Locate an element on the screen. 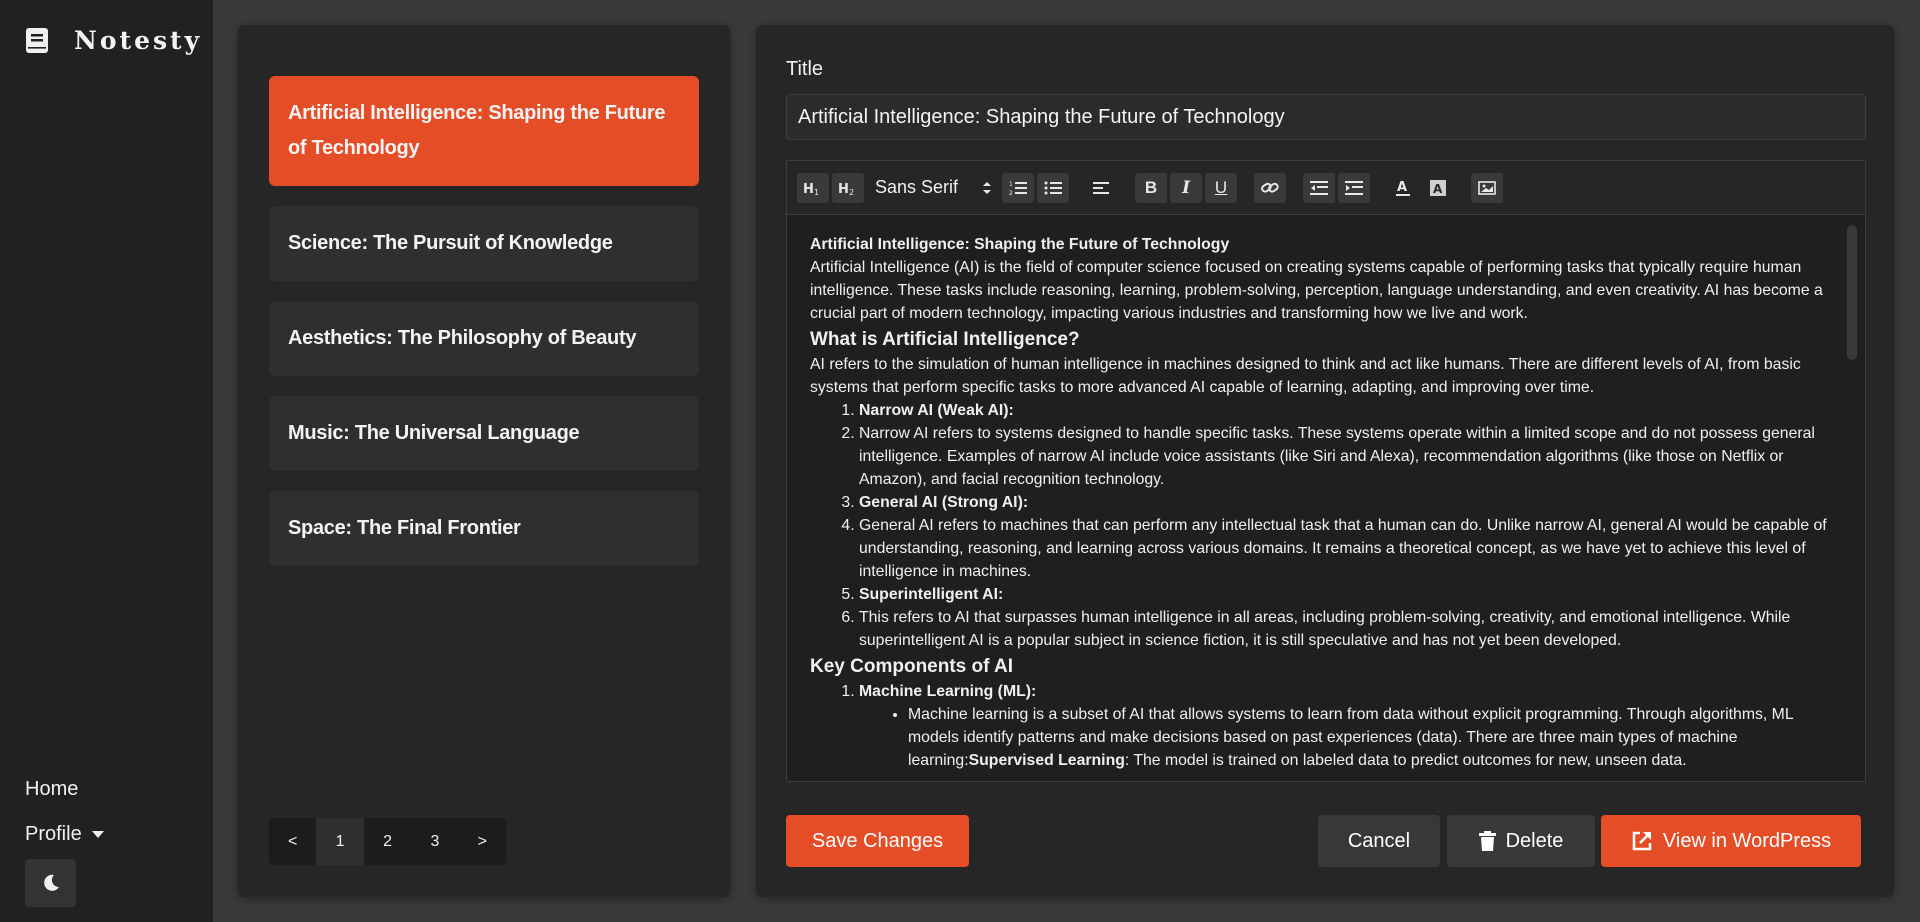  text-color-icon: A is located at coordinates (1403, 188).